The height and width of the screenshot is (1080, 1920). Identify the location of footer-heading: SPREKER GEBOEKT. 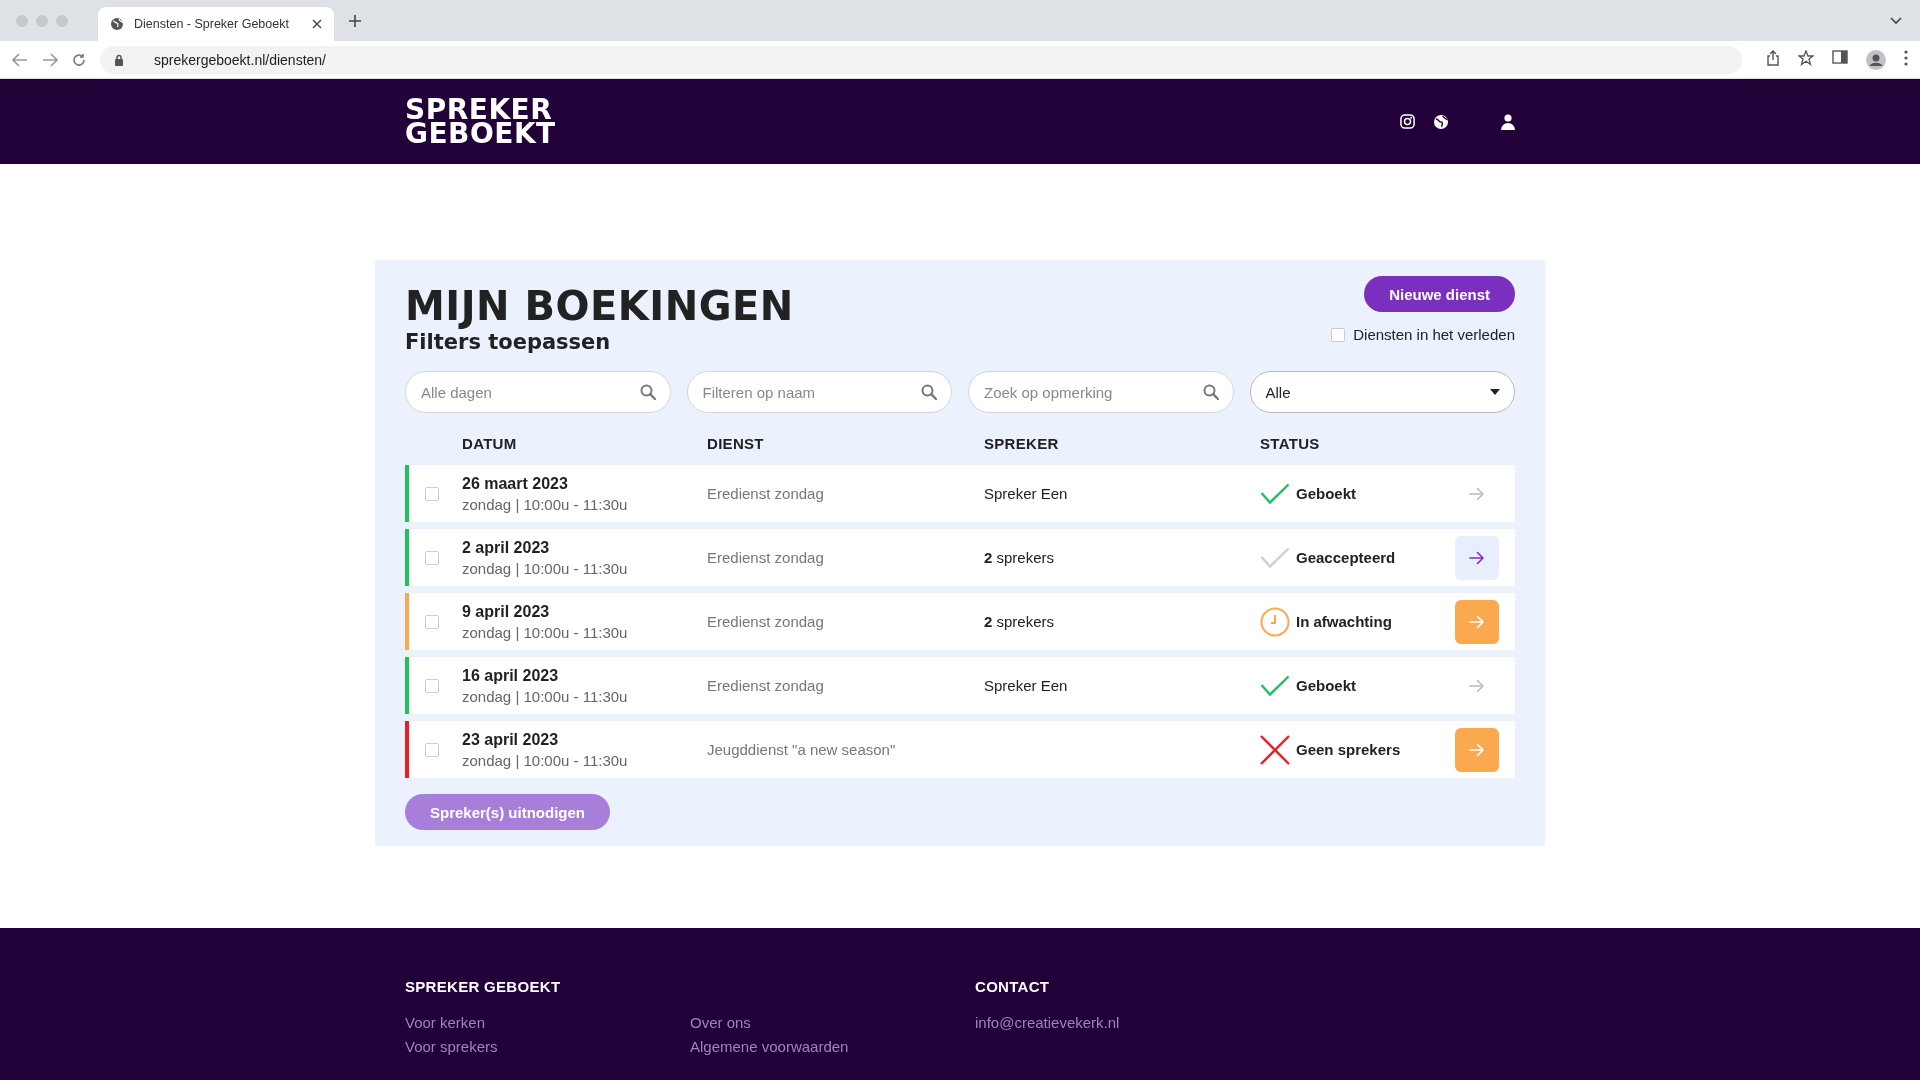
(483, 986).